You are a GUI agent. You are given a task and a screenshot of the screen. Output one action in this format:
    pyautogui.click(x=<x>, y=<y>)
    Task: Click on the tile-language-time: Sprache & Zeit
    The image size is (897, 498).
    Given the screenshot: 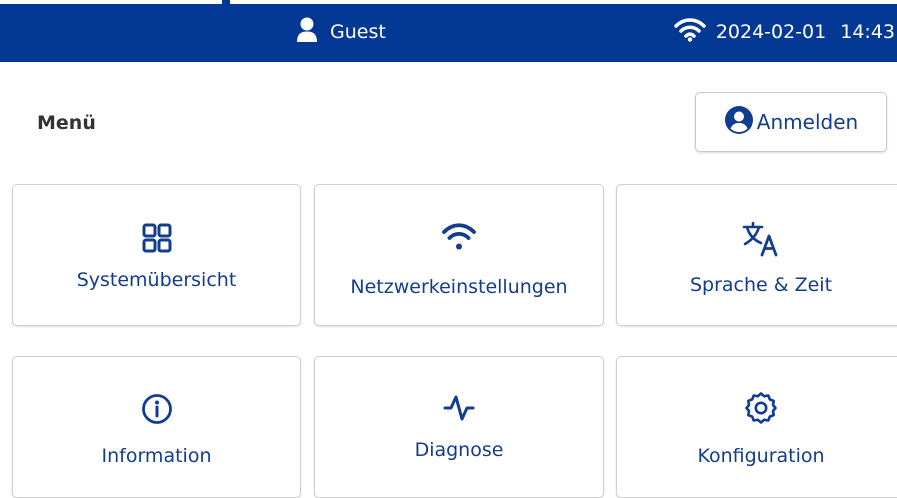 What is the action you would take?
    pyautogui.click(x=756, y=255)
    